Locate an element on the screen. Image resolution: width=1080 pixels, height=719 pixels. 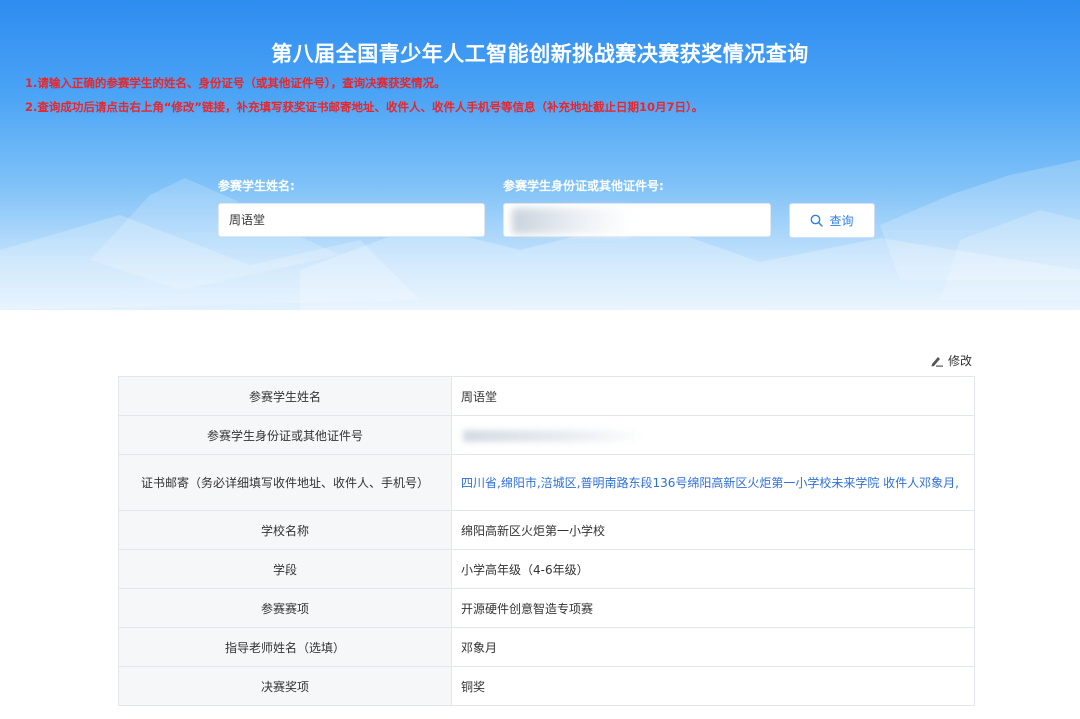
row-label: 证书邮寄（务必详细填写收件地址、收件人、手机号） is located at coordinates (285, 482).